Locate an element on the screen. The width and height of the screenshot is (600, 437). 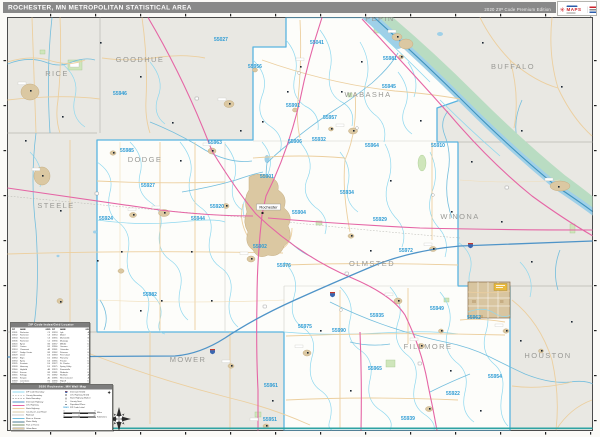
legend-item: Urban Area is located at coordinates (36, 428).